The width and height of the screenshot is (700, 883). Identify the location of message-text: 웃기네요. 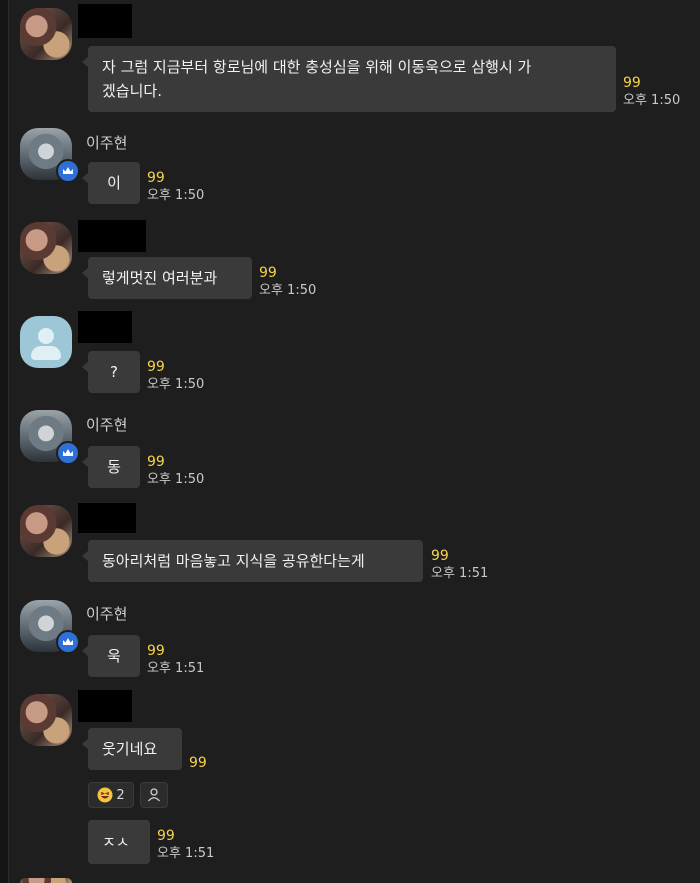
(130, 749).